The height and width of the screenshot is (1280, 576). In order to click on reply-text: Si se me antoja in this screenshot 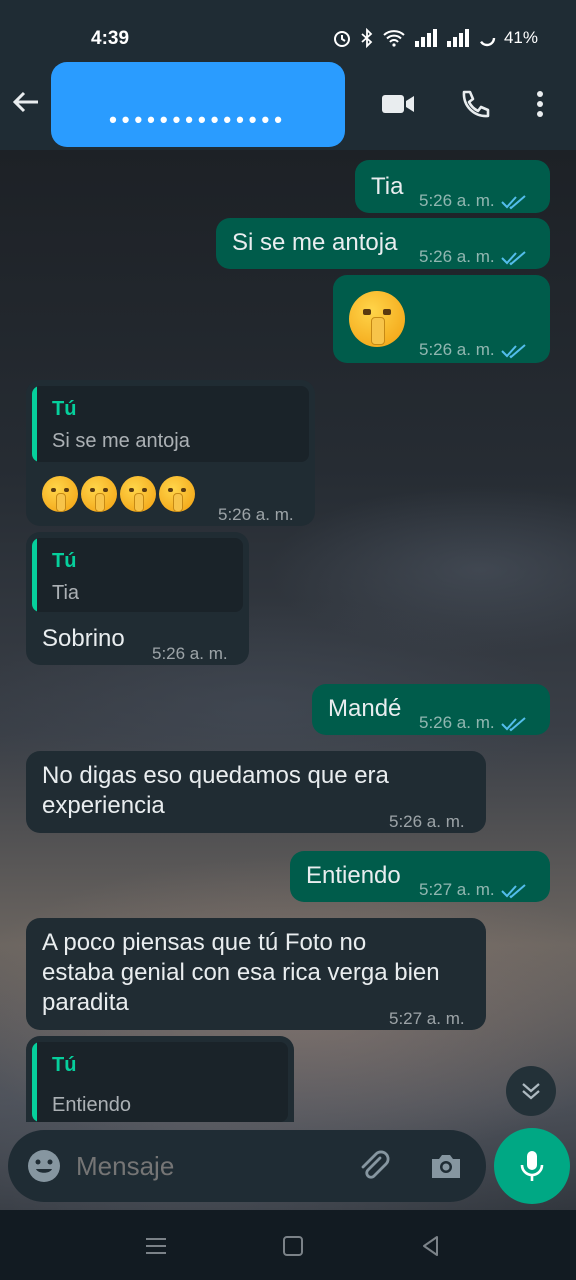, I will do `click(121, 441)`.